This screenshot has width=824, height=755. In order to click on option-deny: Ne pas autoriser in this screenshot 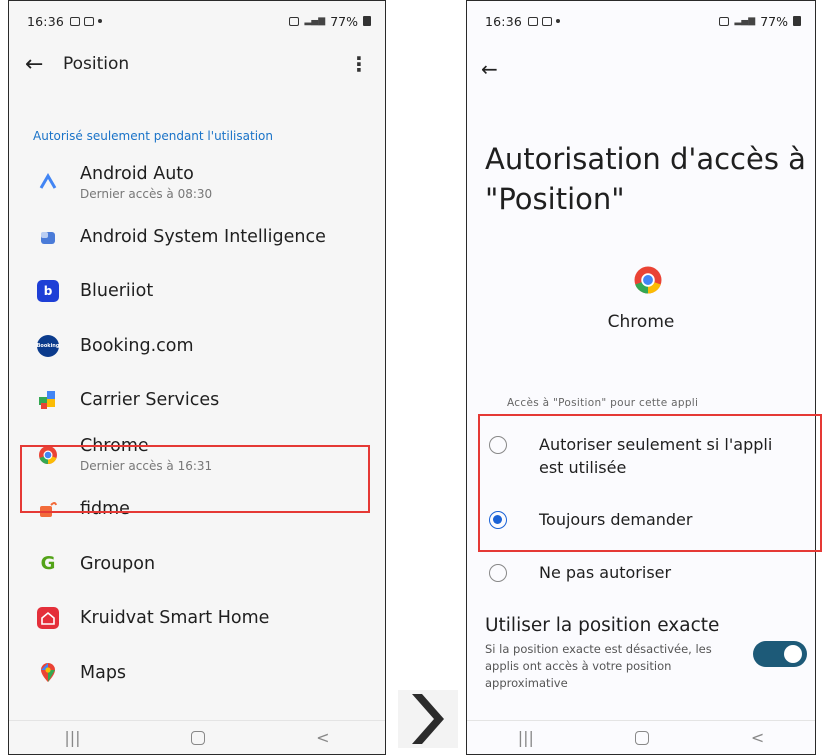, I will do `click(649, 572)`.